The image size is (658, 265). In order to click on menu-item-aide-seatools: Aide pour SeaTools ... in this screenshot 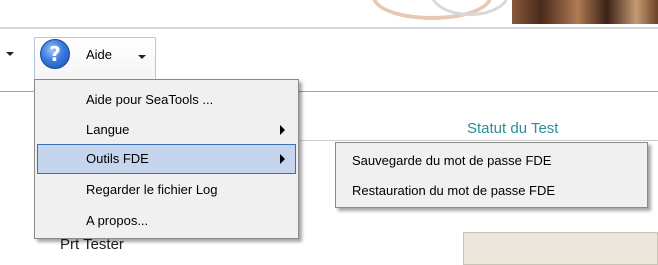, I will do `click(166, 100)`.